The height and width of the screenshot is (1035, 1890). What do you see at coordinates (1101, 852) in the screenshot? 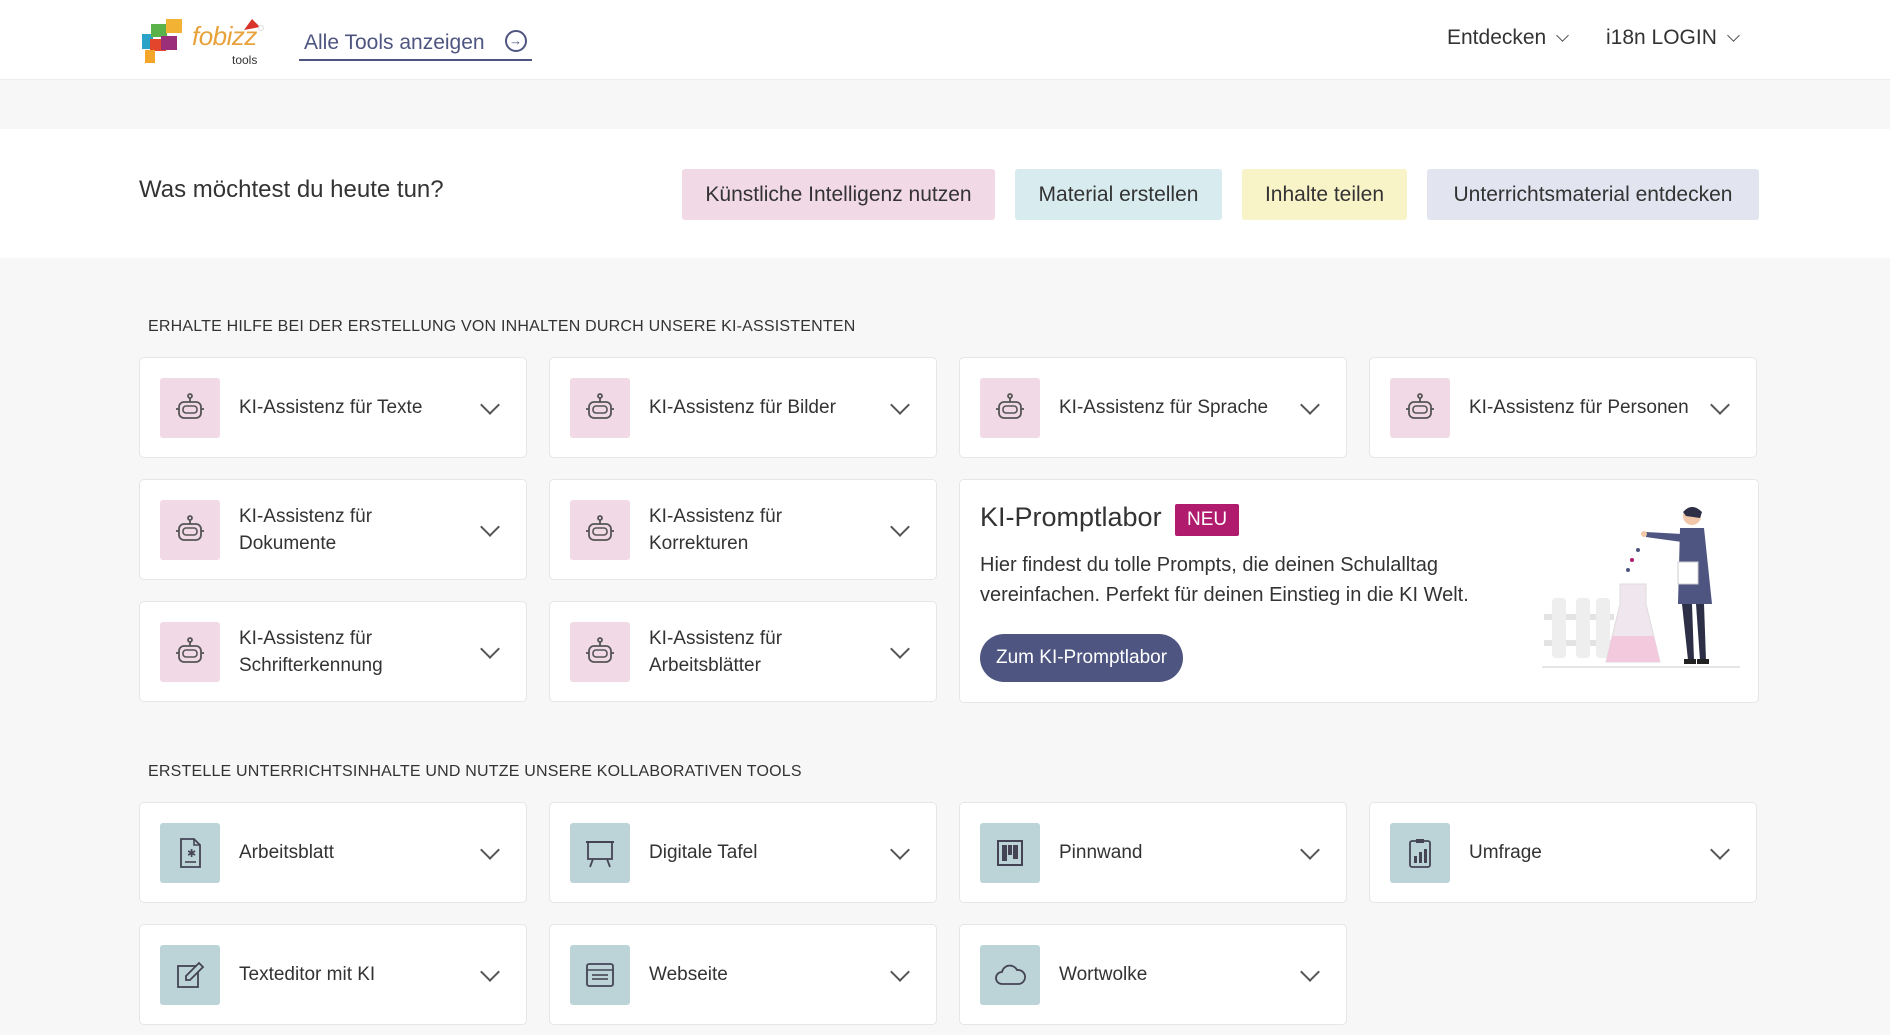
I see `tool-card-label: Pinnwand` at bounding box center [1101, 852].